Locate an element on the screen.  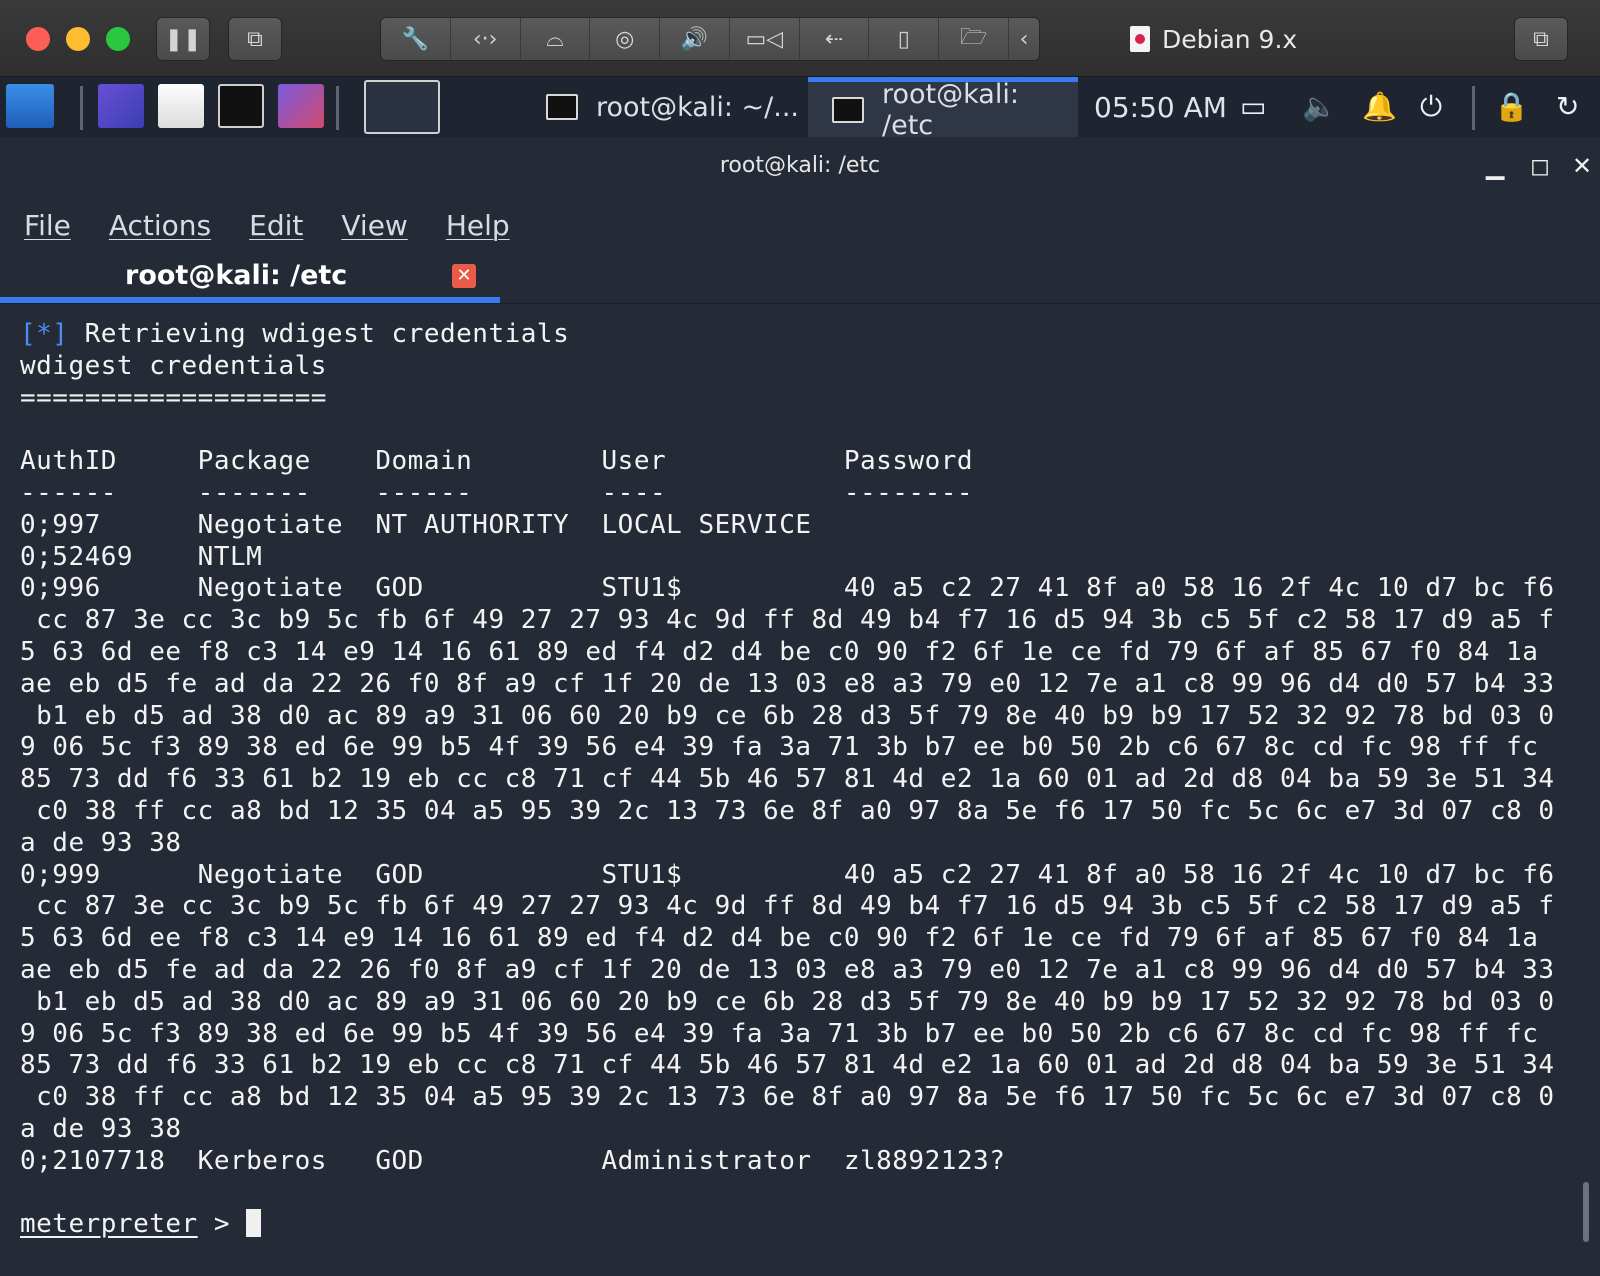
workspace-icon is located at coordinates (121, 106).